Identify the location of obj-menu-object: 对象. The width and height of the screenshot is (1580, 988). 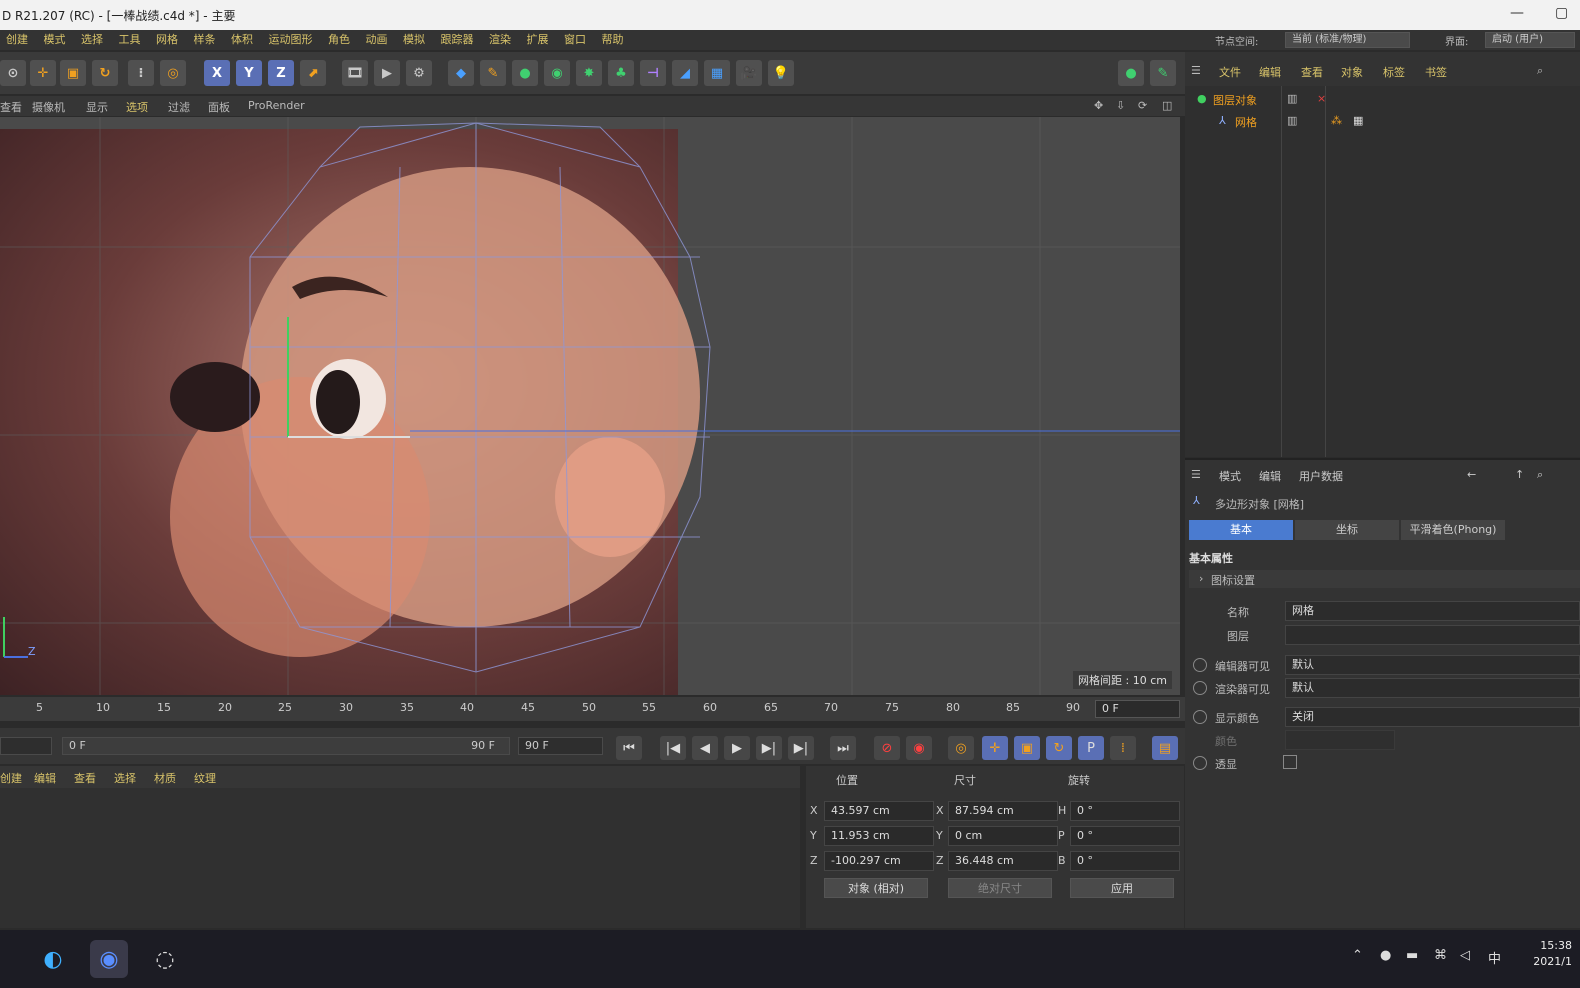
(1352, 72).